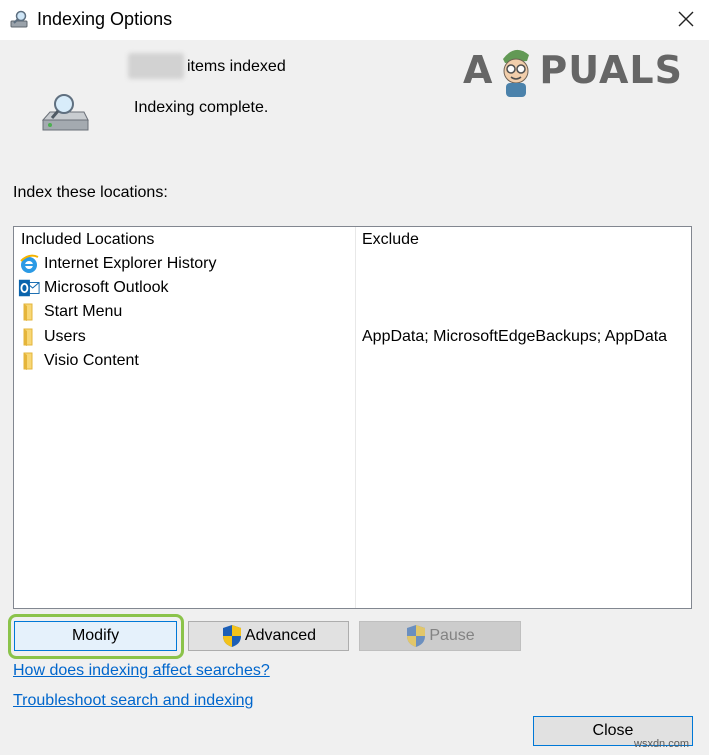 This screenshot has width=709, height=755. I want to click on items-indexed-label: items indexed, so click(236, 66).